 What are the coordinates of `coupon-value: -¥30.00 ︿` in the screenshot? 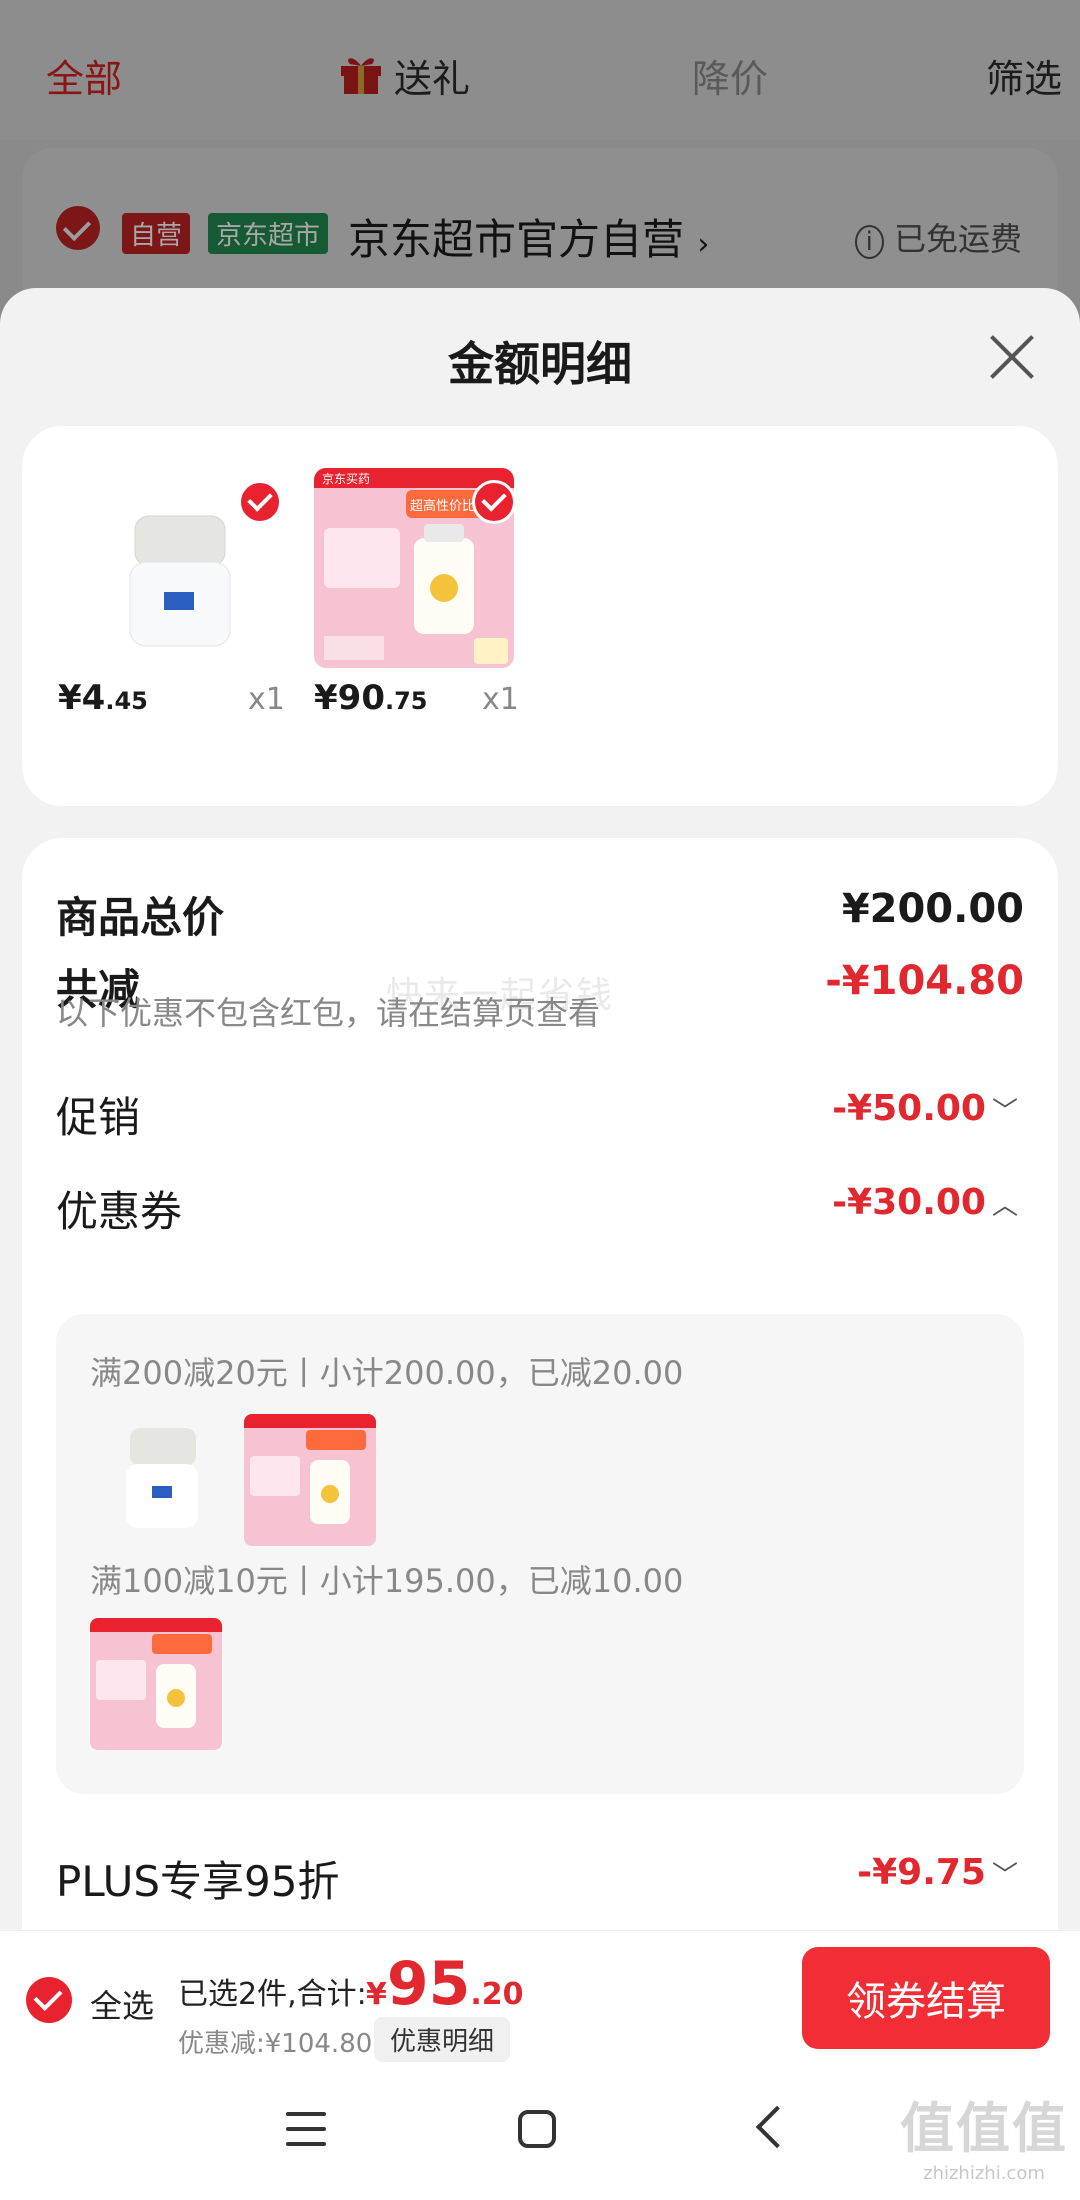 It's located at (925, 1202).